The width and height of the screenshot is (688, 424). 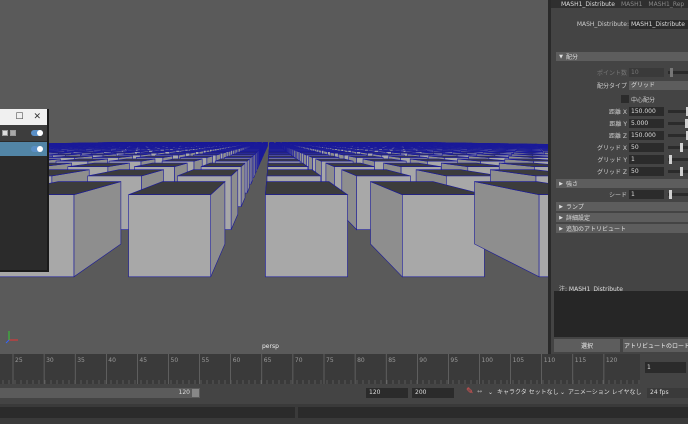 What do you see at coordinates (631, 4) in the screenshot?
I see `tab-mash: MASH1` at bounding box center [631, 4].